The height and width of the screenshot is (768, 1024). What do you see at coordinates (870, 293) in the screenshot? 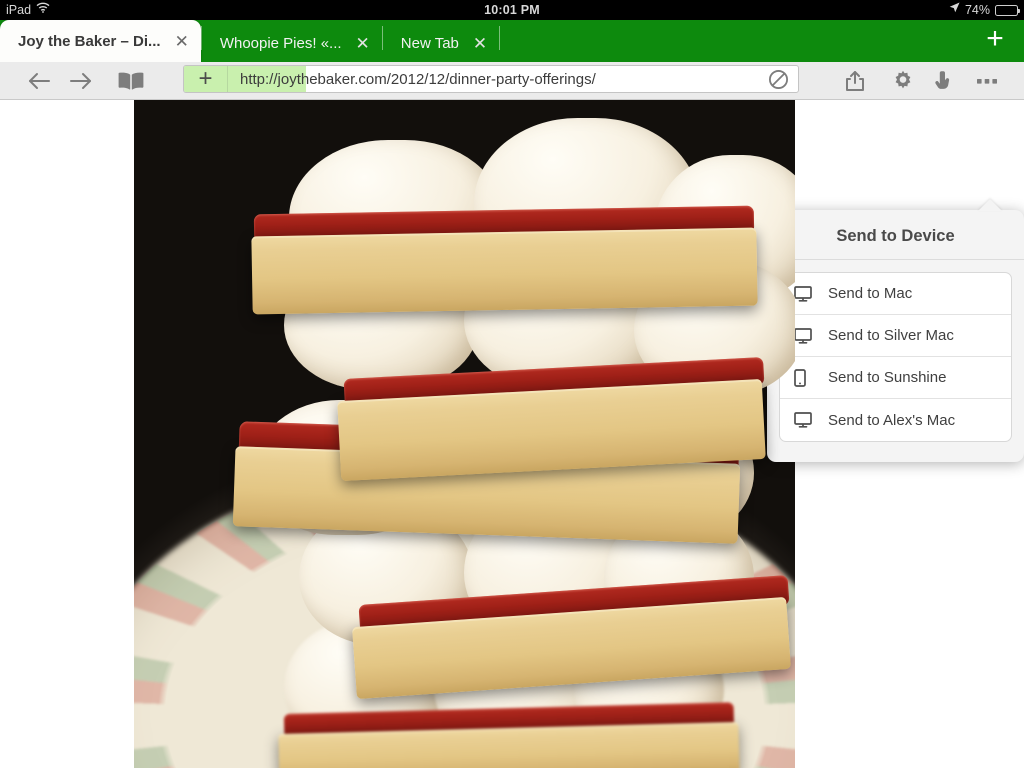
I see `device-label: Send to Mac` at bounding box center [870, 293].